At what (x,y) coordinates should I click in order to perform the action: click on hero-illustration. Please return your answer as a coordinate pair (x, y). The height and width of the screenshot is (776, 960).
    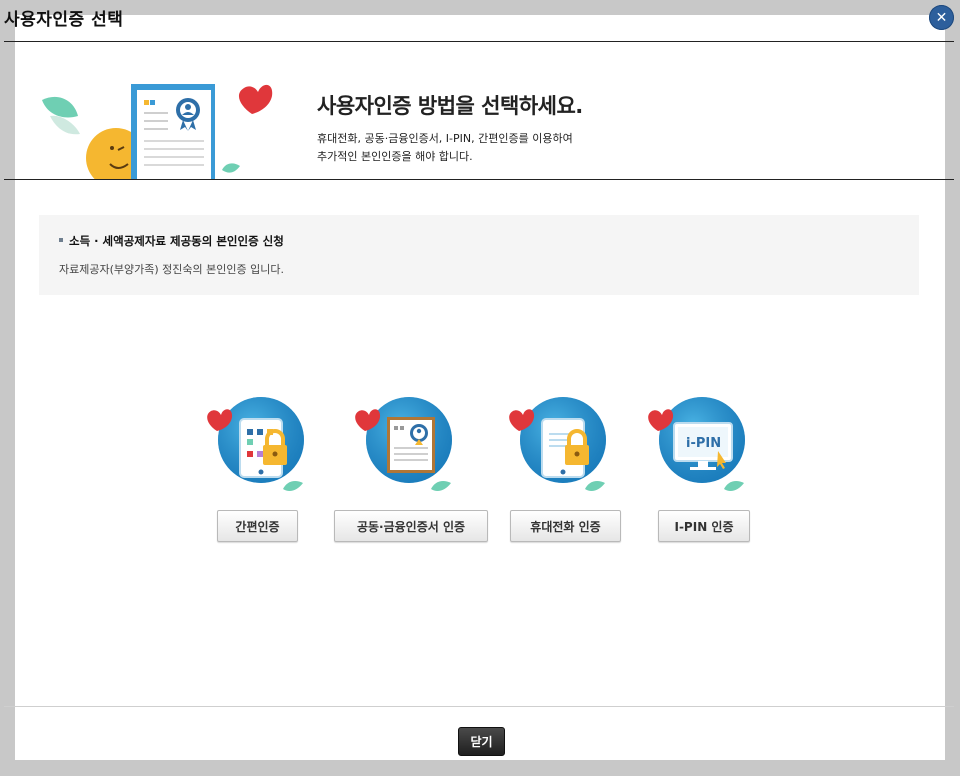
    Looking at the image, I should click on (155, 129).